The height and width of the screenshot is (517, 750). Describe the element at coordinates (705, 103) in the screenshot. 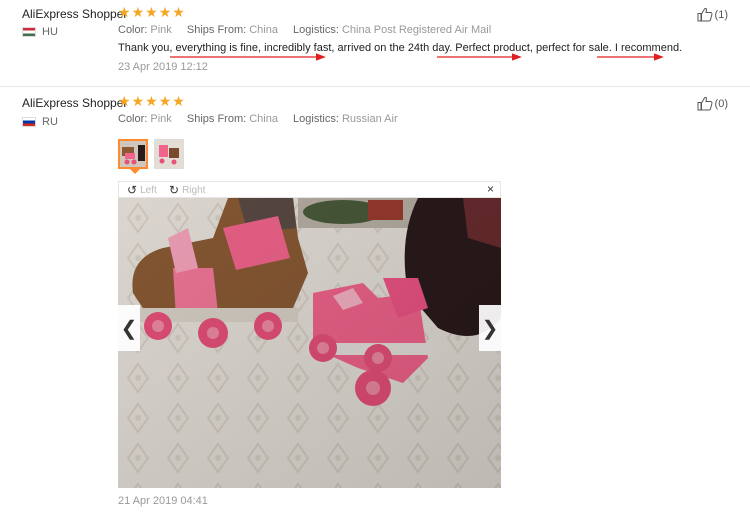

I see `thumbs-up-icon` at that location.